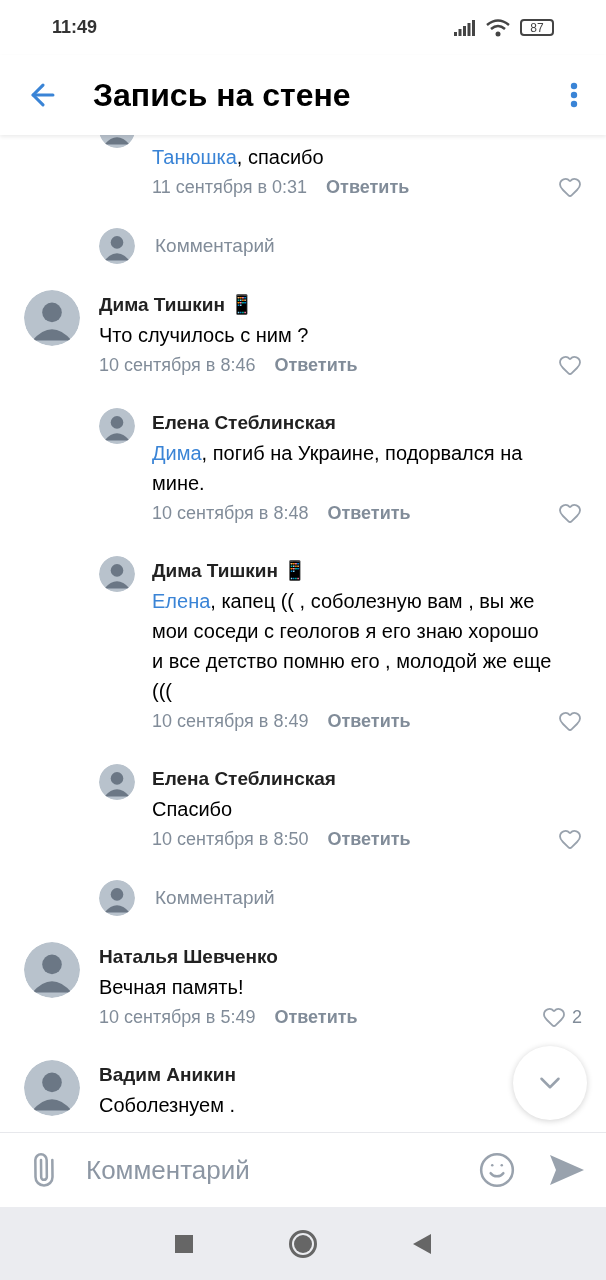  What do you see at coordinates (303, 1243) in the screenshot?
I see `home-icon` at bounding box center [303, 1243].